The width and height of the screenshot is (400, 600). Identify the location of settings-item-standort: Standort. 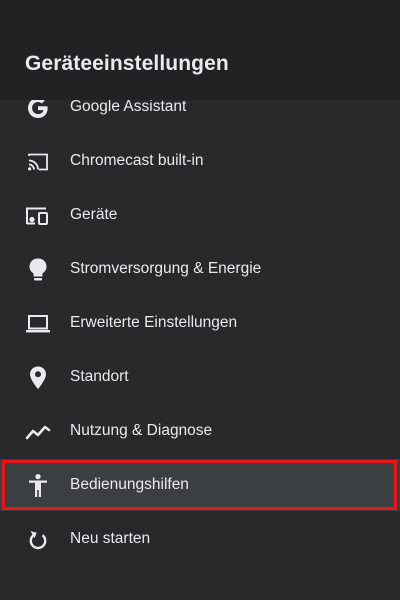
(200, 378).